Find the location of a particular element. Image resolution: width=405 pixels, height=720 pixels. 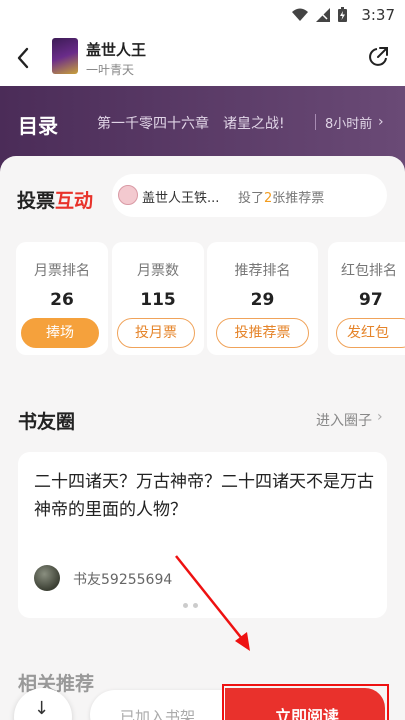

cheer-button: 捧场 is located at coordinates (60, 333).